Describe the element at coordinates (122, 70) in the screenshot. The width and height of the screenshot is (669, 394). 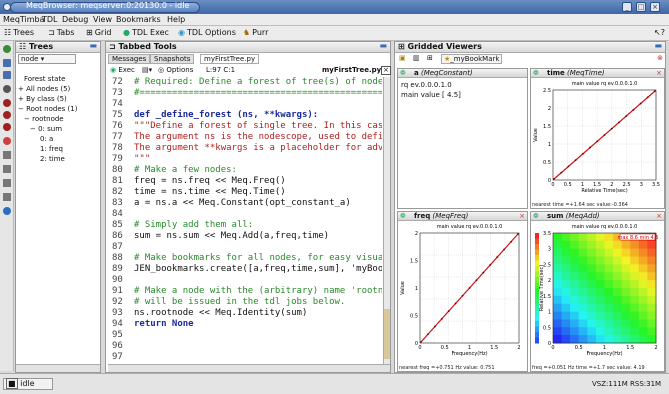
I see `exec-button: ◉ Exec` at that location.